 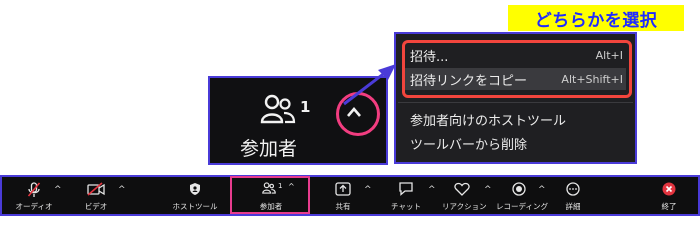 What do you see at coordinates (669, 189) in the screenshot?
I see `close-icon` at bounding box center [669, 189].